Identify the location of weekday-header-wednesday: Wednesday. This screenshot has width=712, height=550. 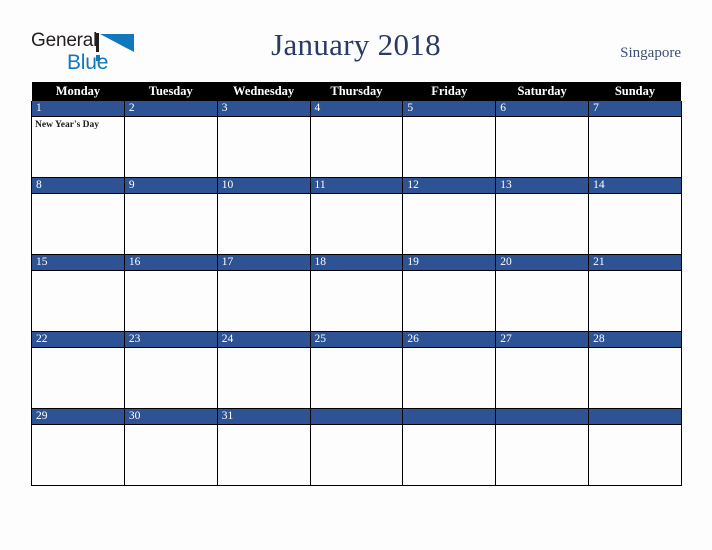
(264, 91).